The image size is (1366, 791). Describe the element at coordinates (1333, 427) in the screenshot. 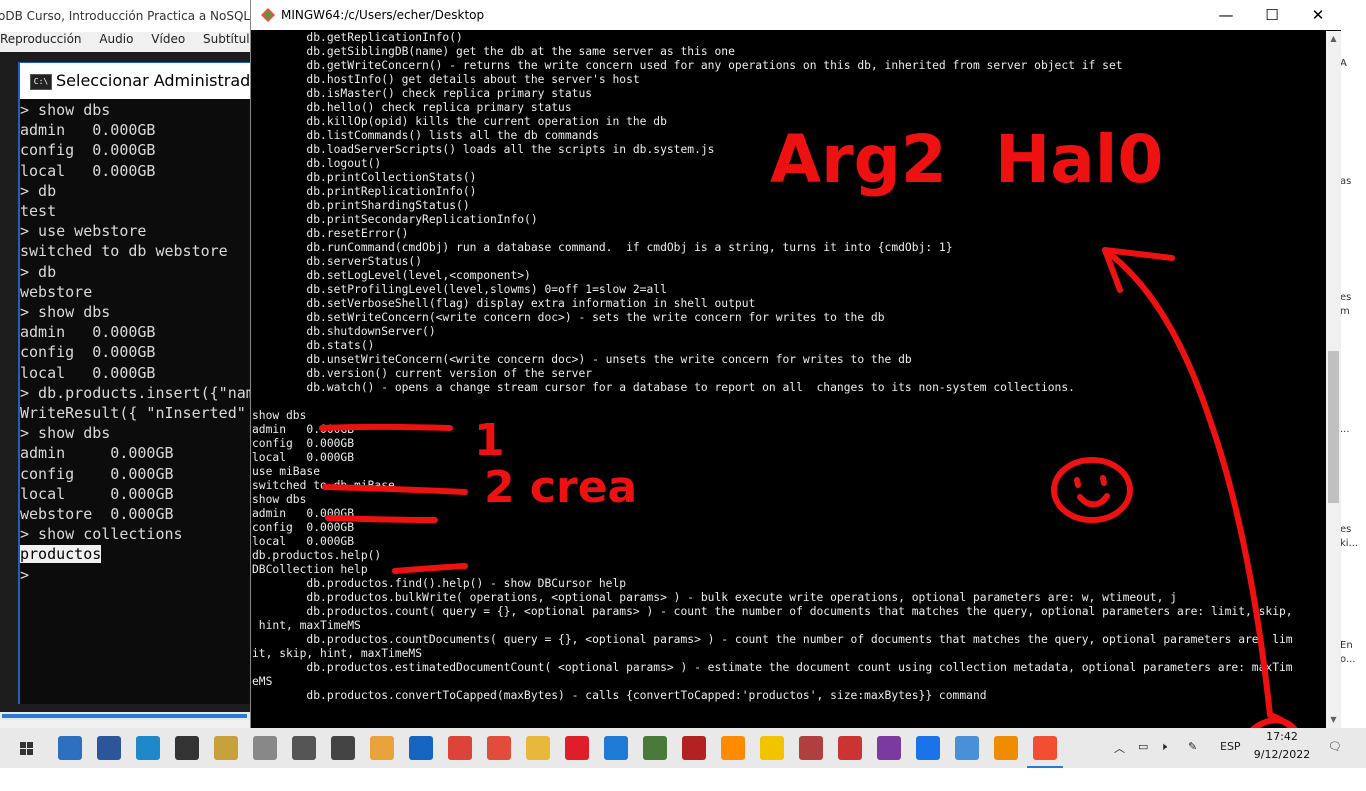

I see `scroll-thumb` at that location.